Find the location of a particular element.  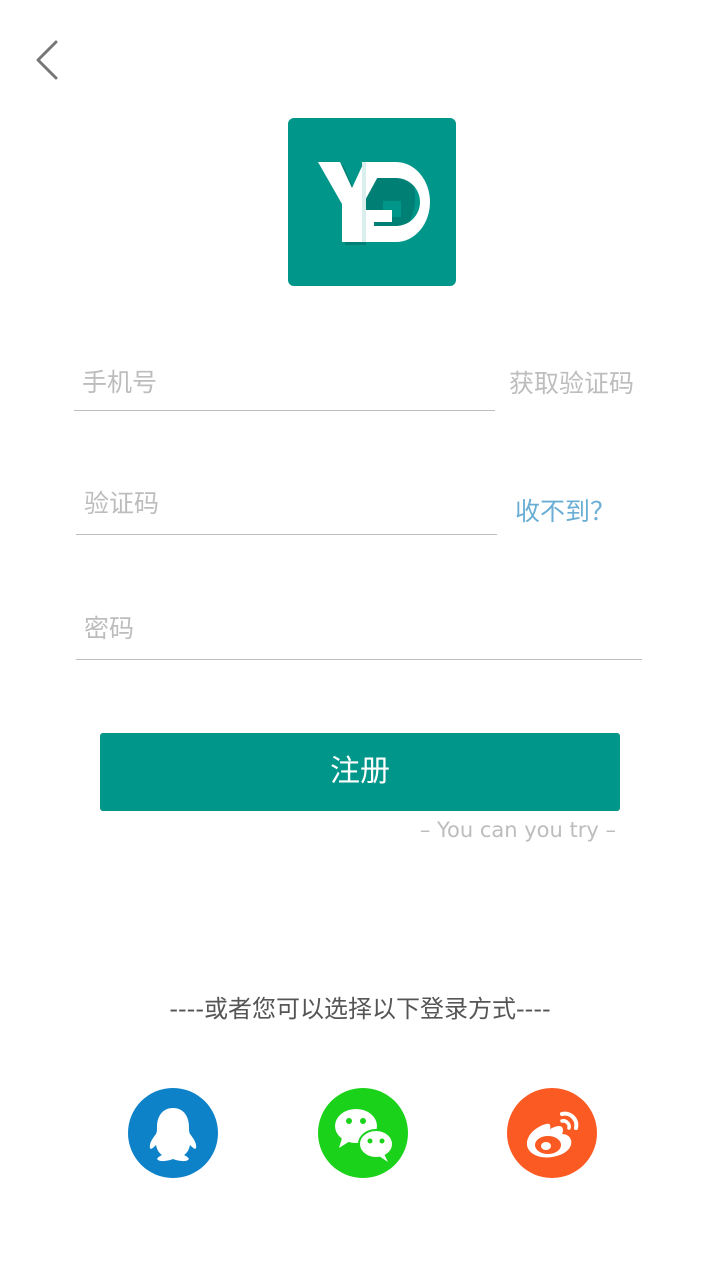

password-input-underline is located at coordinates (359, 659).